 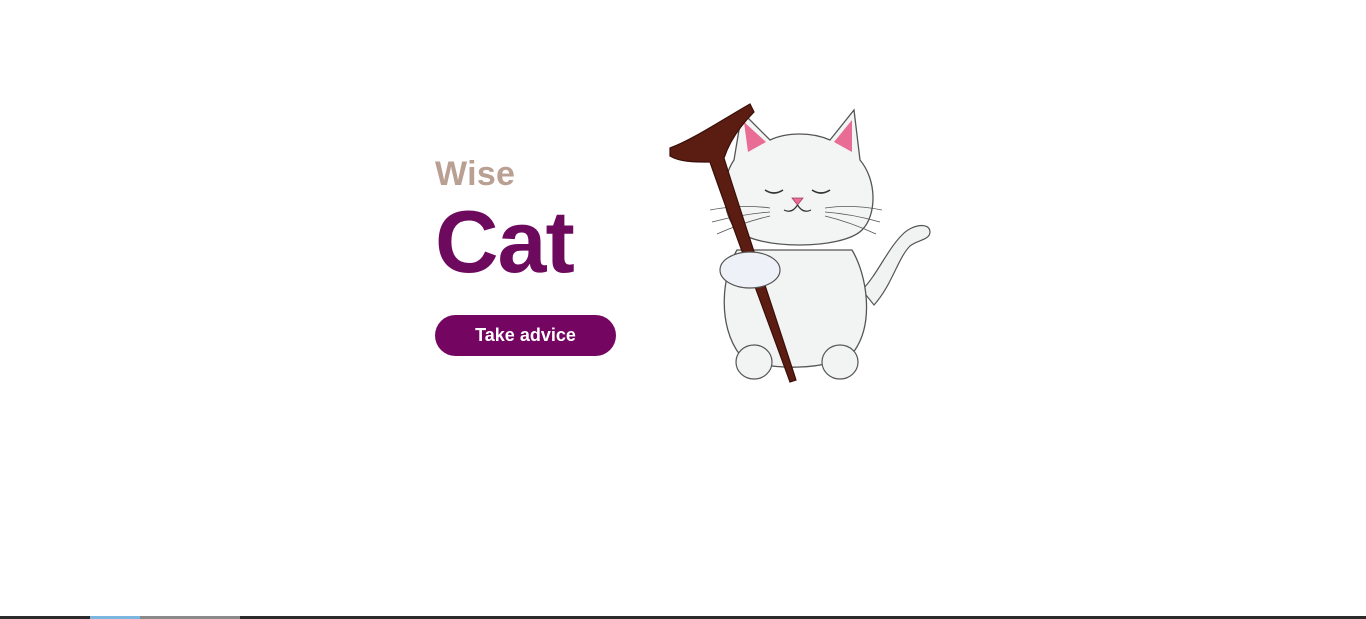 I want to click on hero-title: Cat, so click(x=505, y=241).